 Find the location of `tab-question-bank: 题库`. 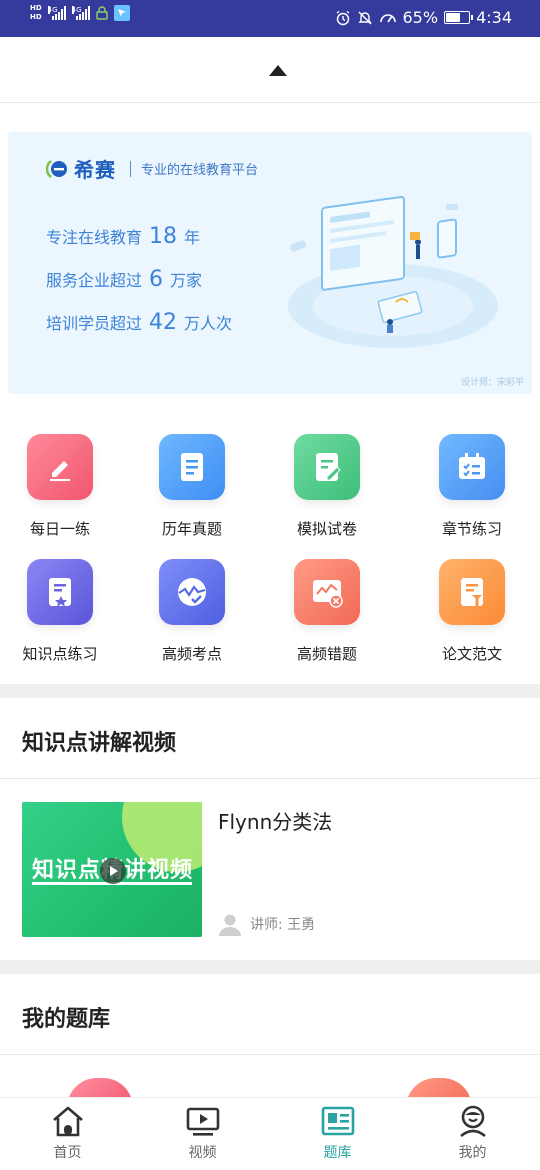

tab-question-bank: 题库 is located at coordinates (337, 1130).